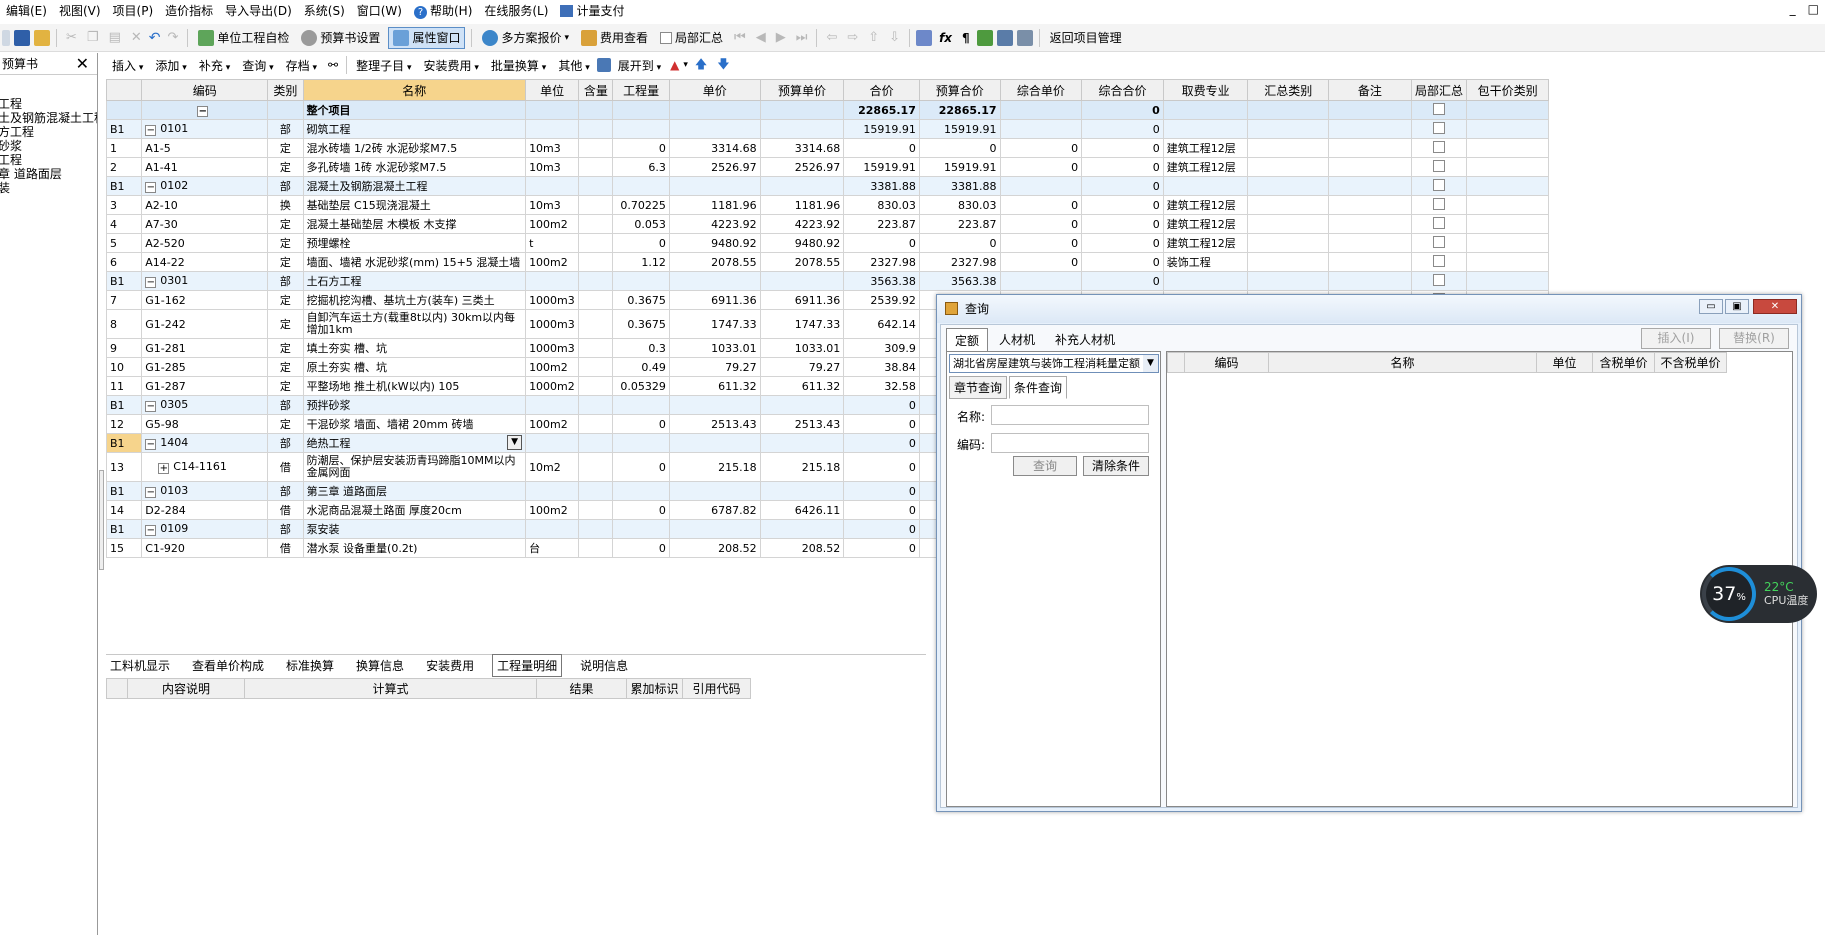 Image resolution: width=1825 pixels, height=935 pixels. I want to click on return-project-button: 返回项目管理, so click(1086, 38).